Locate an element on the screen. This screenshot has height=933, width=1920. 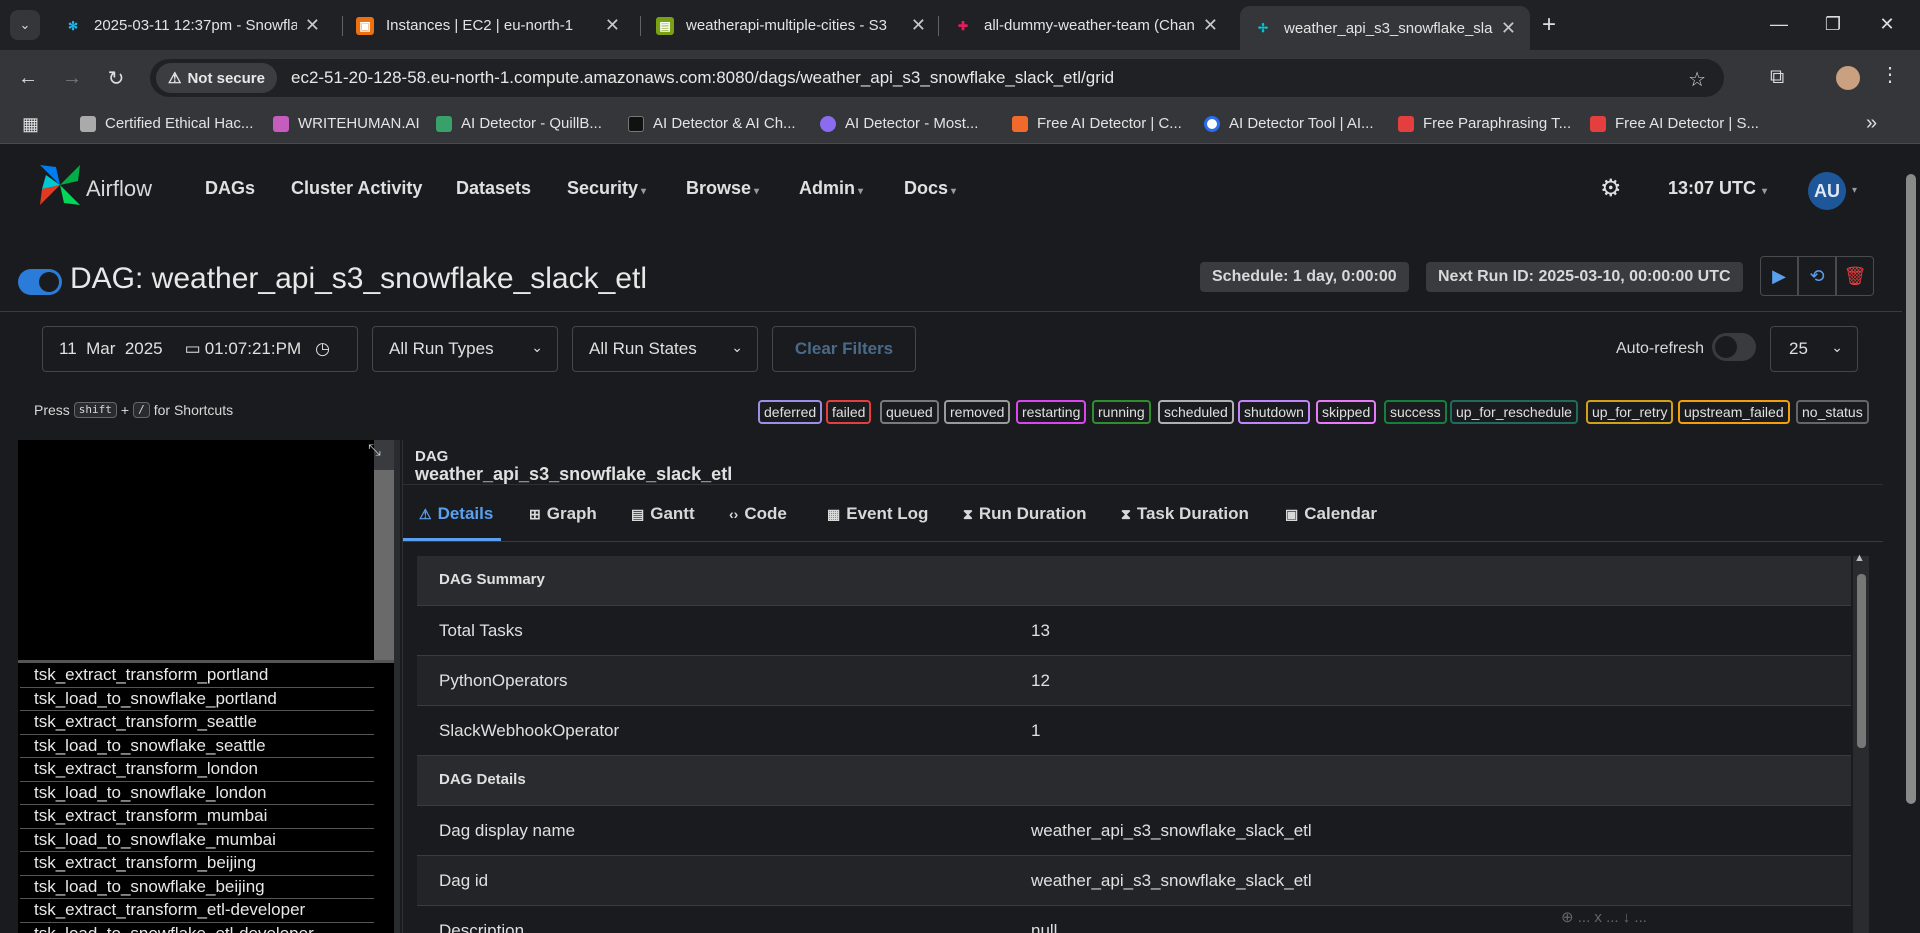
browser-tab-slack: ✚ all-dummy-weather-team (Chan ✕ is located at coordinates (1086, 25).